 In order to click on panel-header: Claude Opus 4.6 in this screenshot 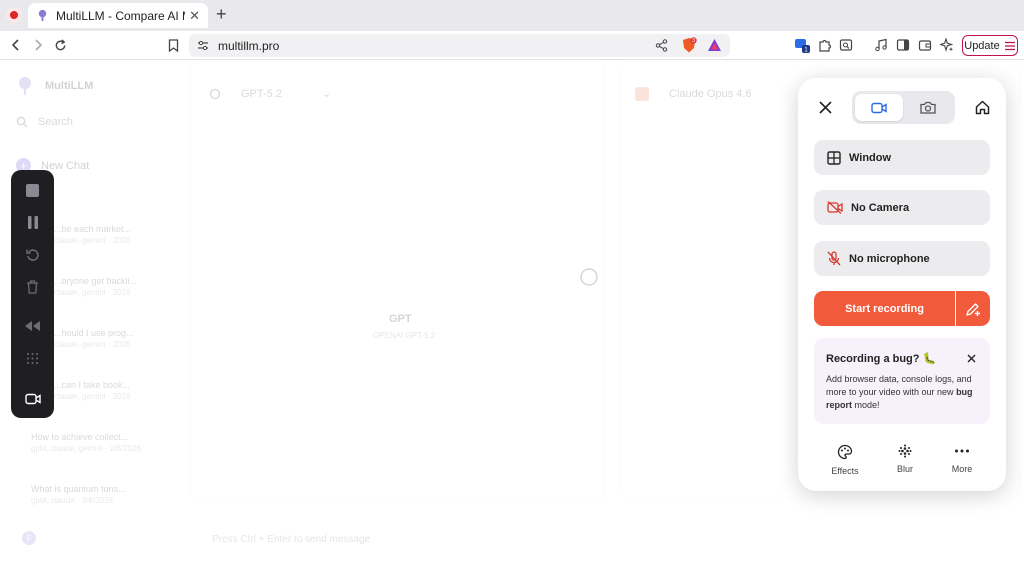, I will do `click(693, 94)`.